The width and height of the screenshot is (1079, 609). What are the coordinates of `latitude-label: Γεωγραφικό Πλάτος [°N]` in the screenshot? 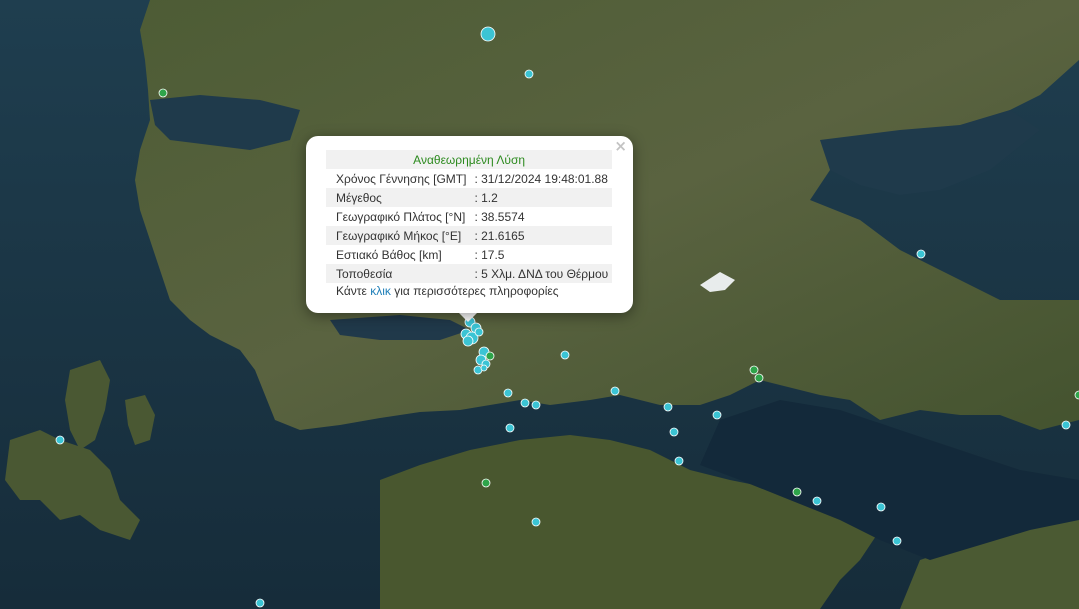 It's located at (401, 216).